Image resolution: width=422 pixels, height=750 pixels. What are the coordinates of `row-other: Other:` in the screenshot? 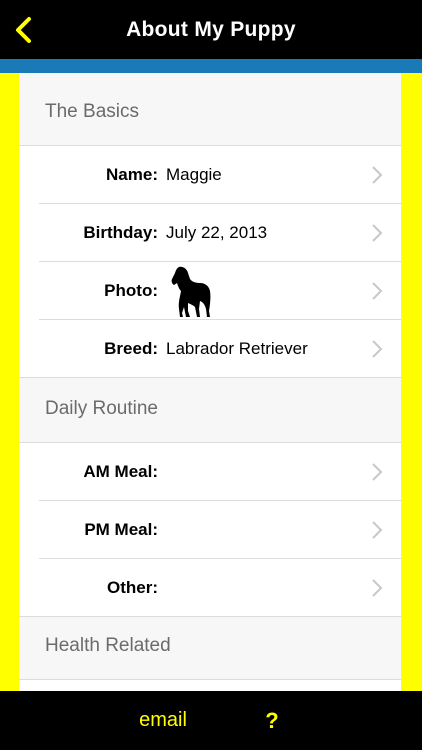 It's located at (210, 588).